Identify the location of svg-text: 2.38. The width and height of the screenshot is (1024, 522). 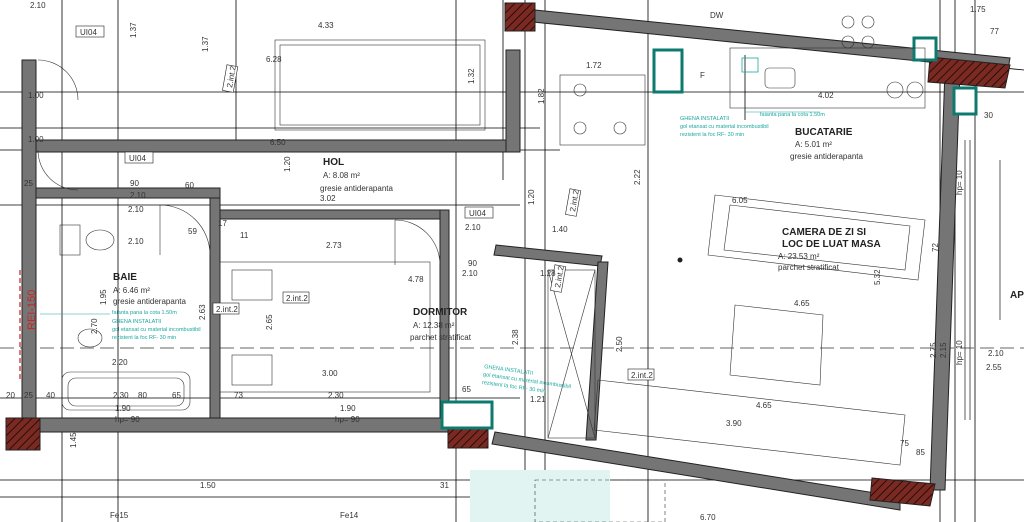
(515, 337).